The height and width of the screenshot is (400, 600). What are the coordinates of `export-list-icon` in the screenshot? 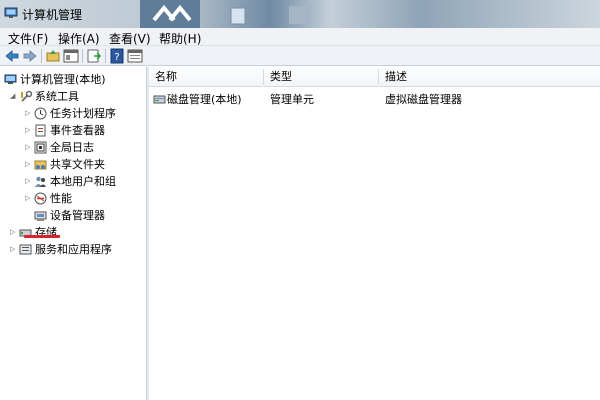 It's located at (94, 56).